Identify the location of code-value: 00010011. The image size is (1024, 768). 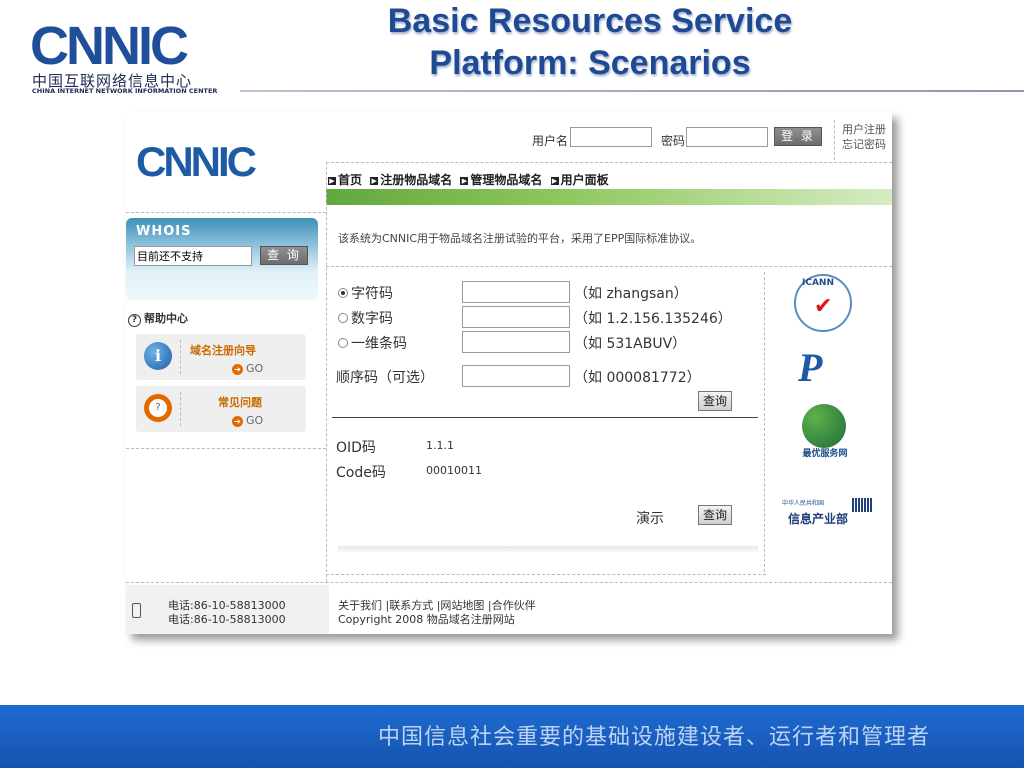
(454, 470).